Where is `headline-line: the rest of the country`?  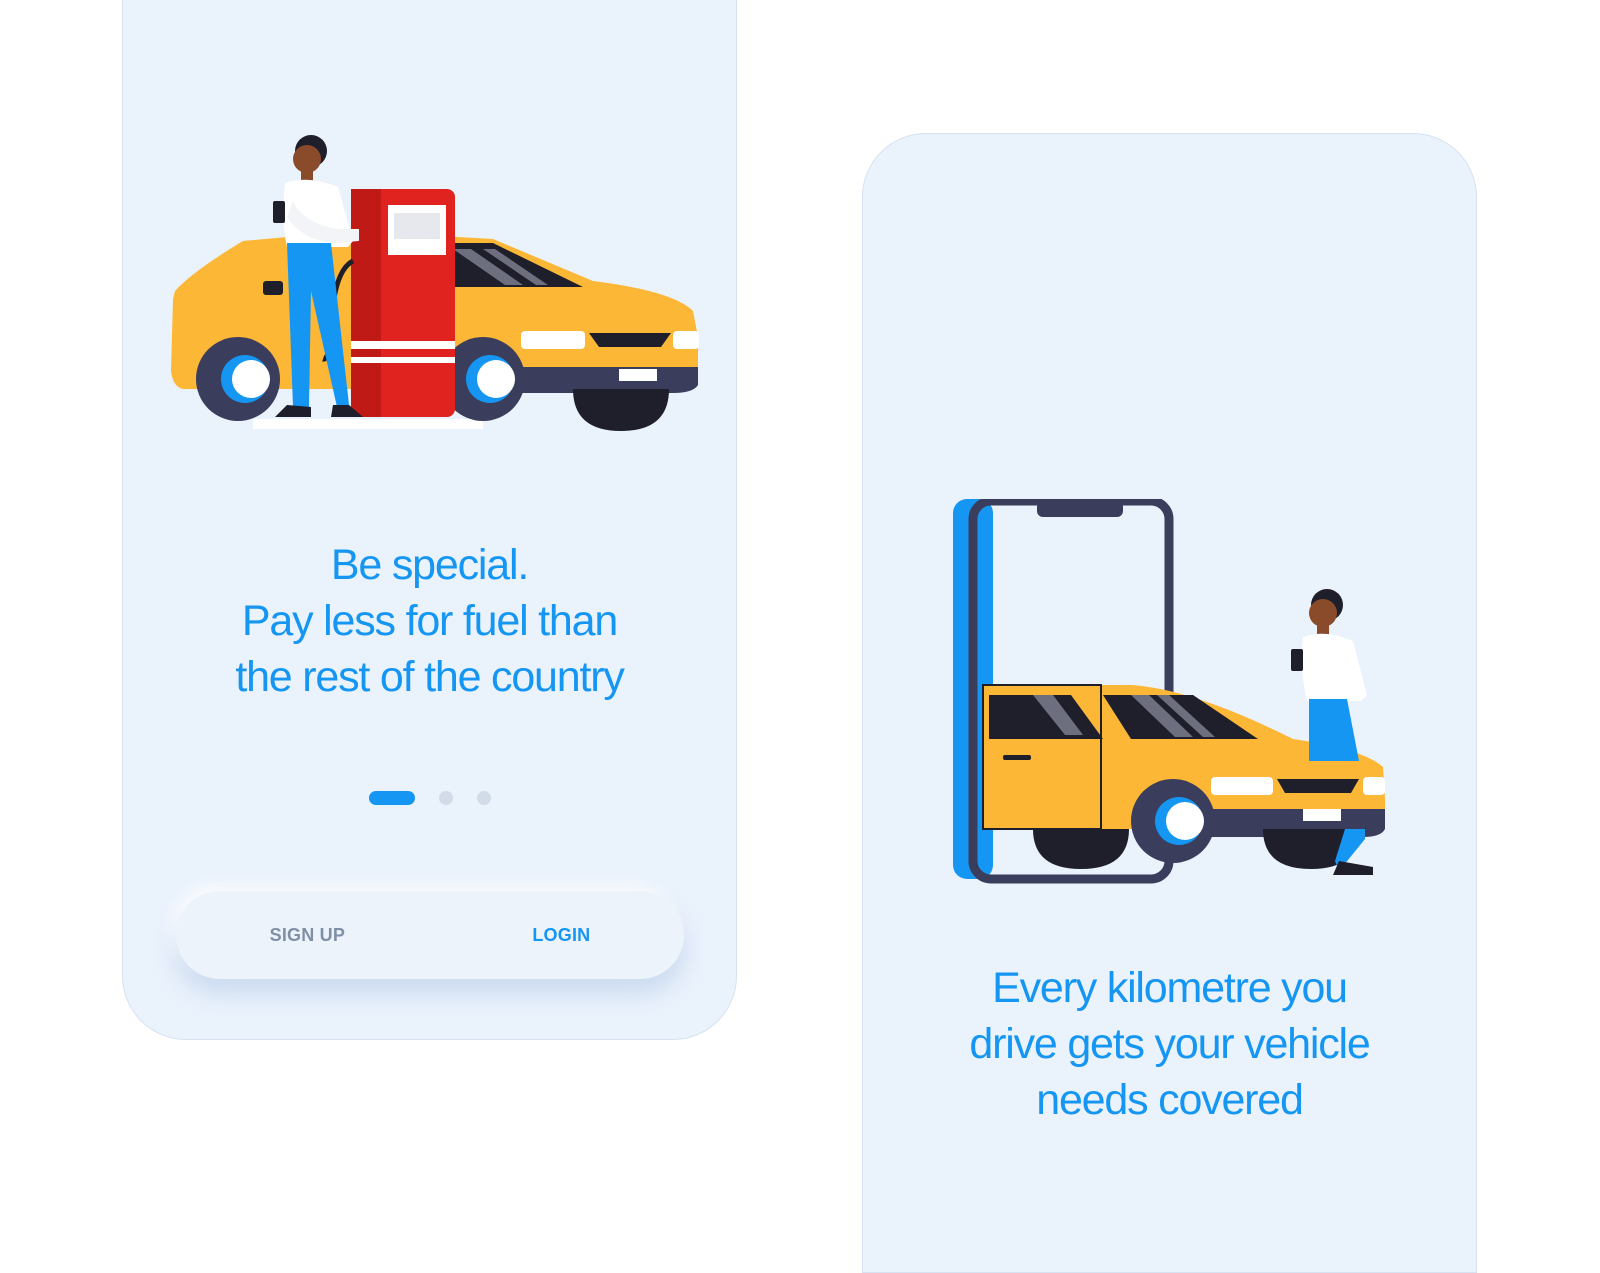 headline-line: the rest of the country is located at coordinates (429, 677).